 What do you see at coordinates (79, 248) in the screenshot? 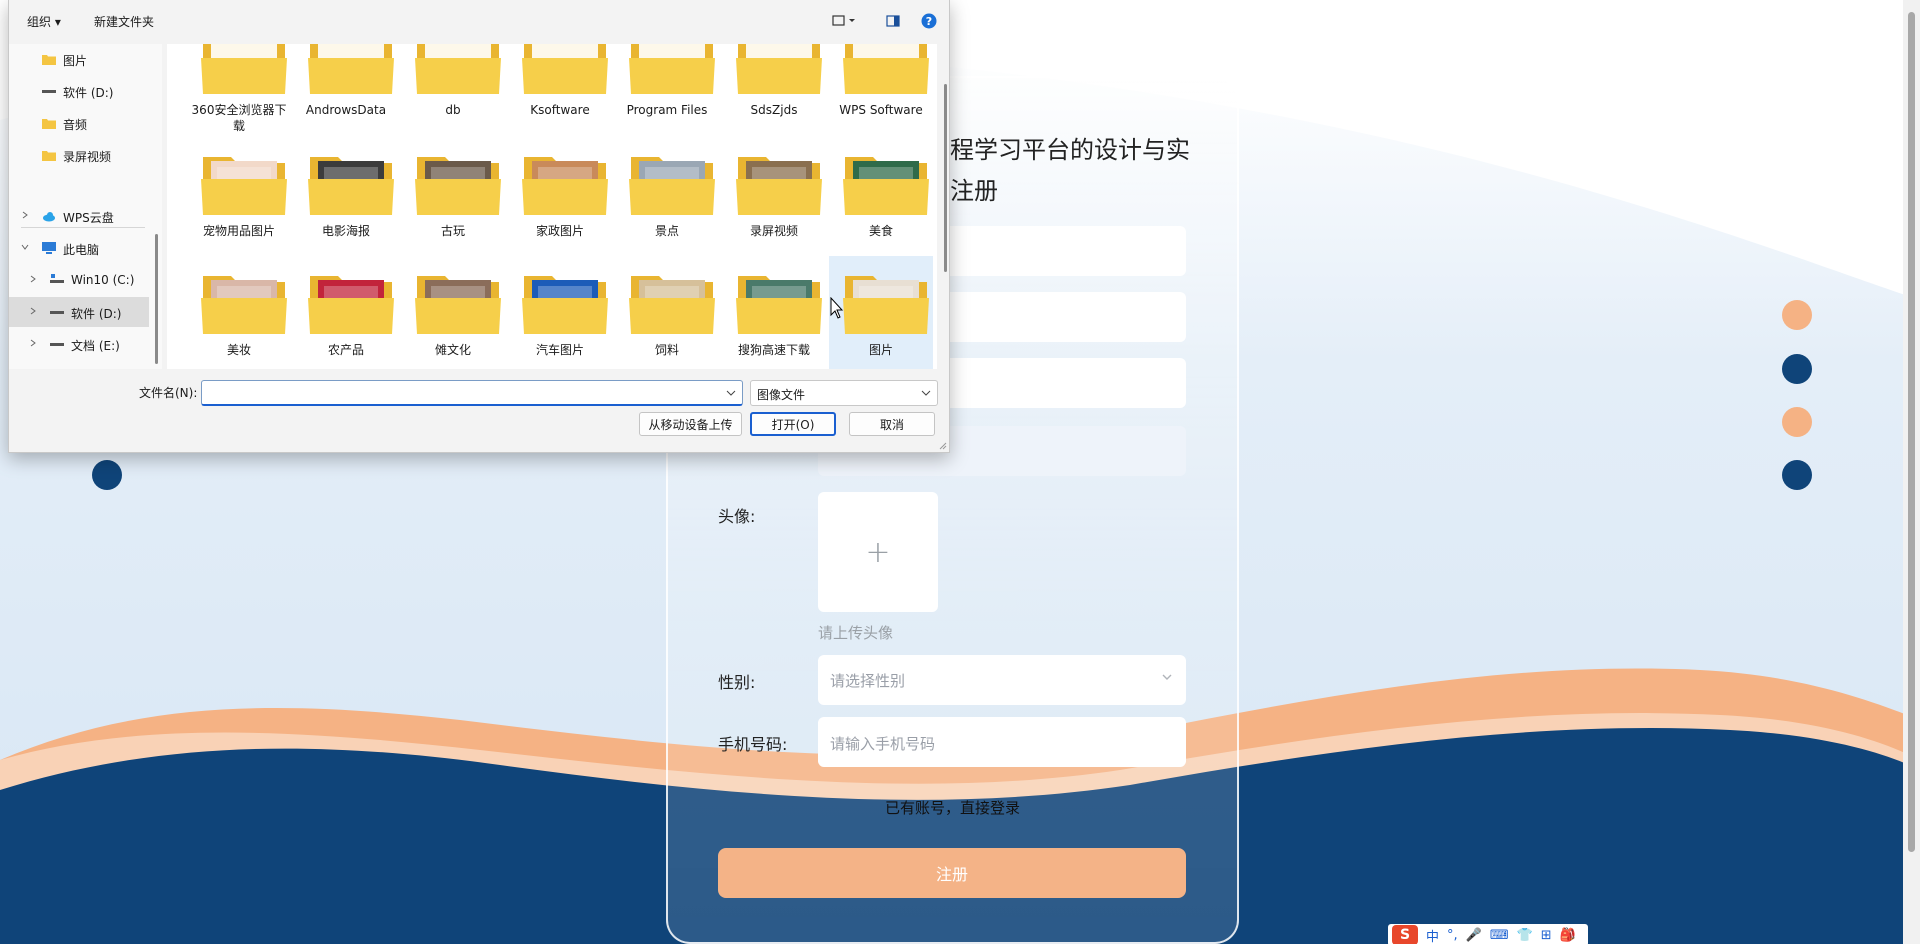
I see `nav-item-this-pc: 此电脑` at bounding box center [79, 248].